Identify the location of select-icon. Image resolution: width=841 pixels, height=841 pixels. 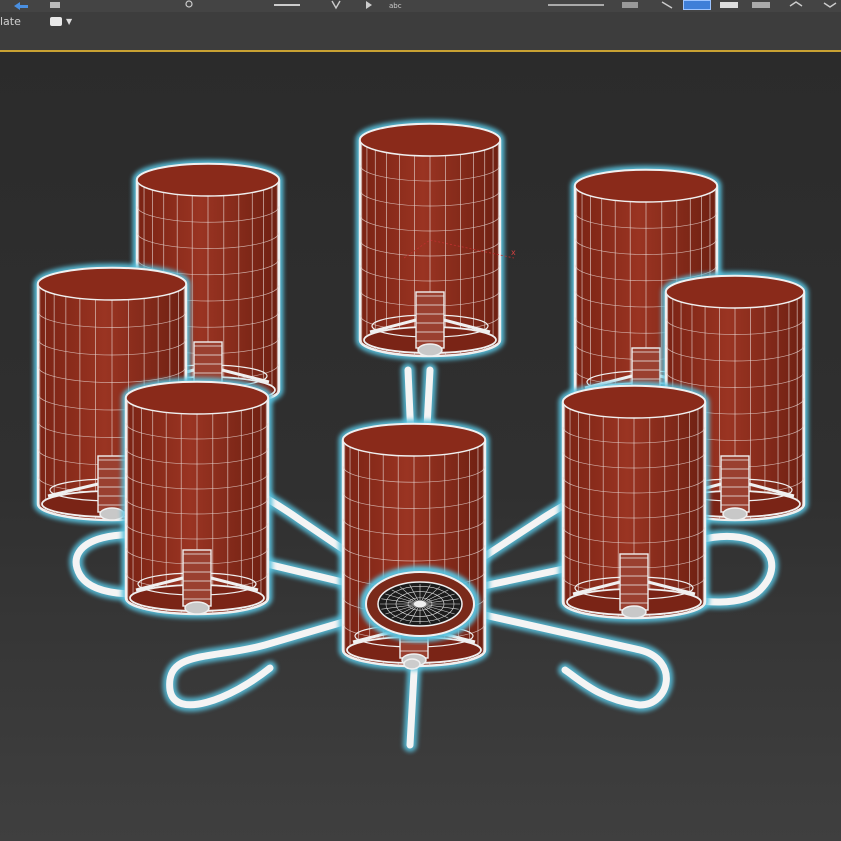
(369, 5).